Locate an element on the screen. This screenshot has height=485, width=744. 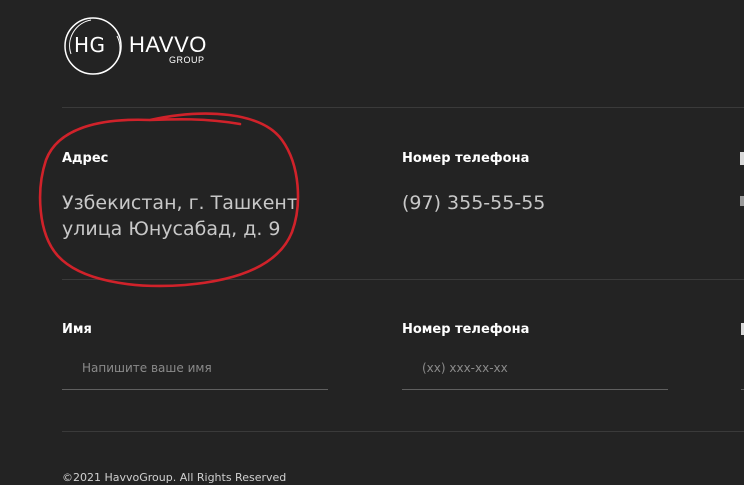
phone-value: (97) 355-55-55 is located at coordinates (473, 203).